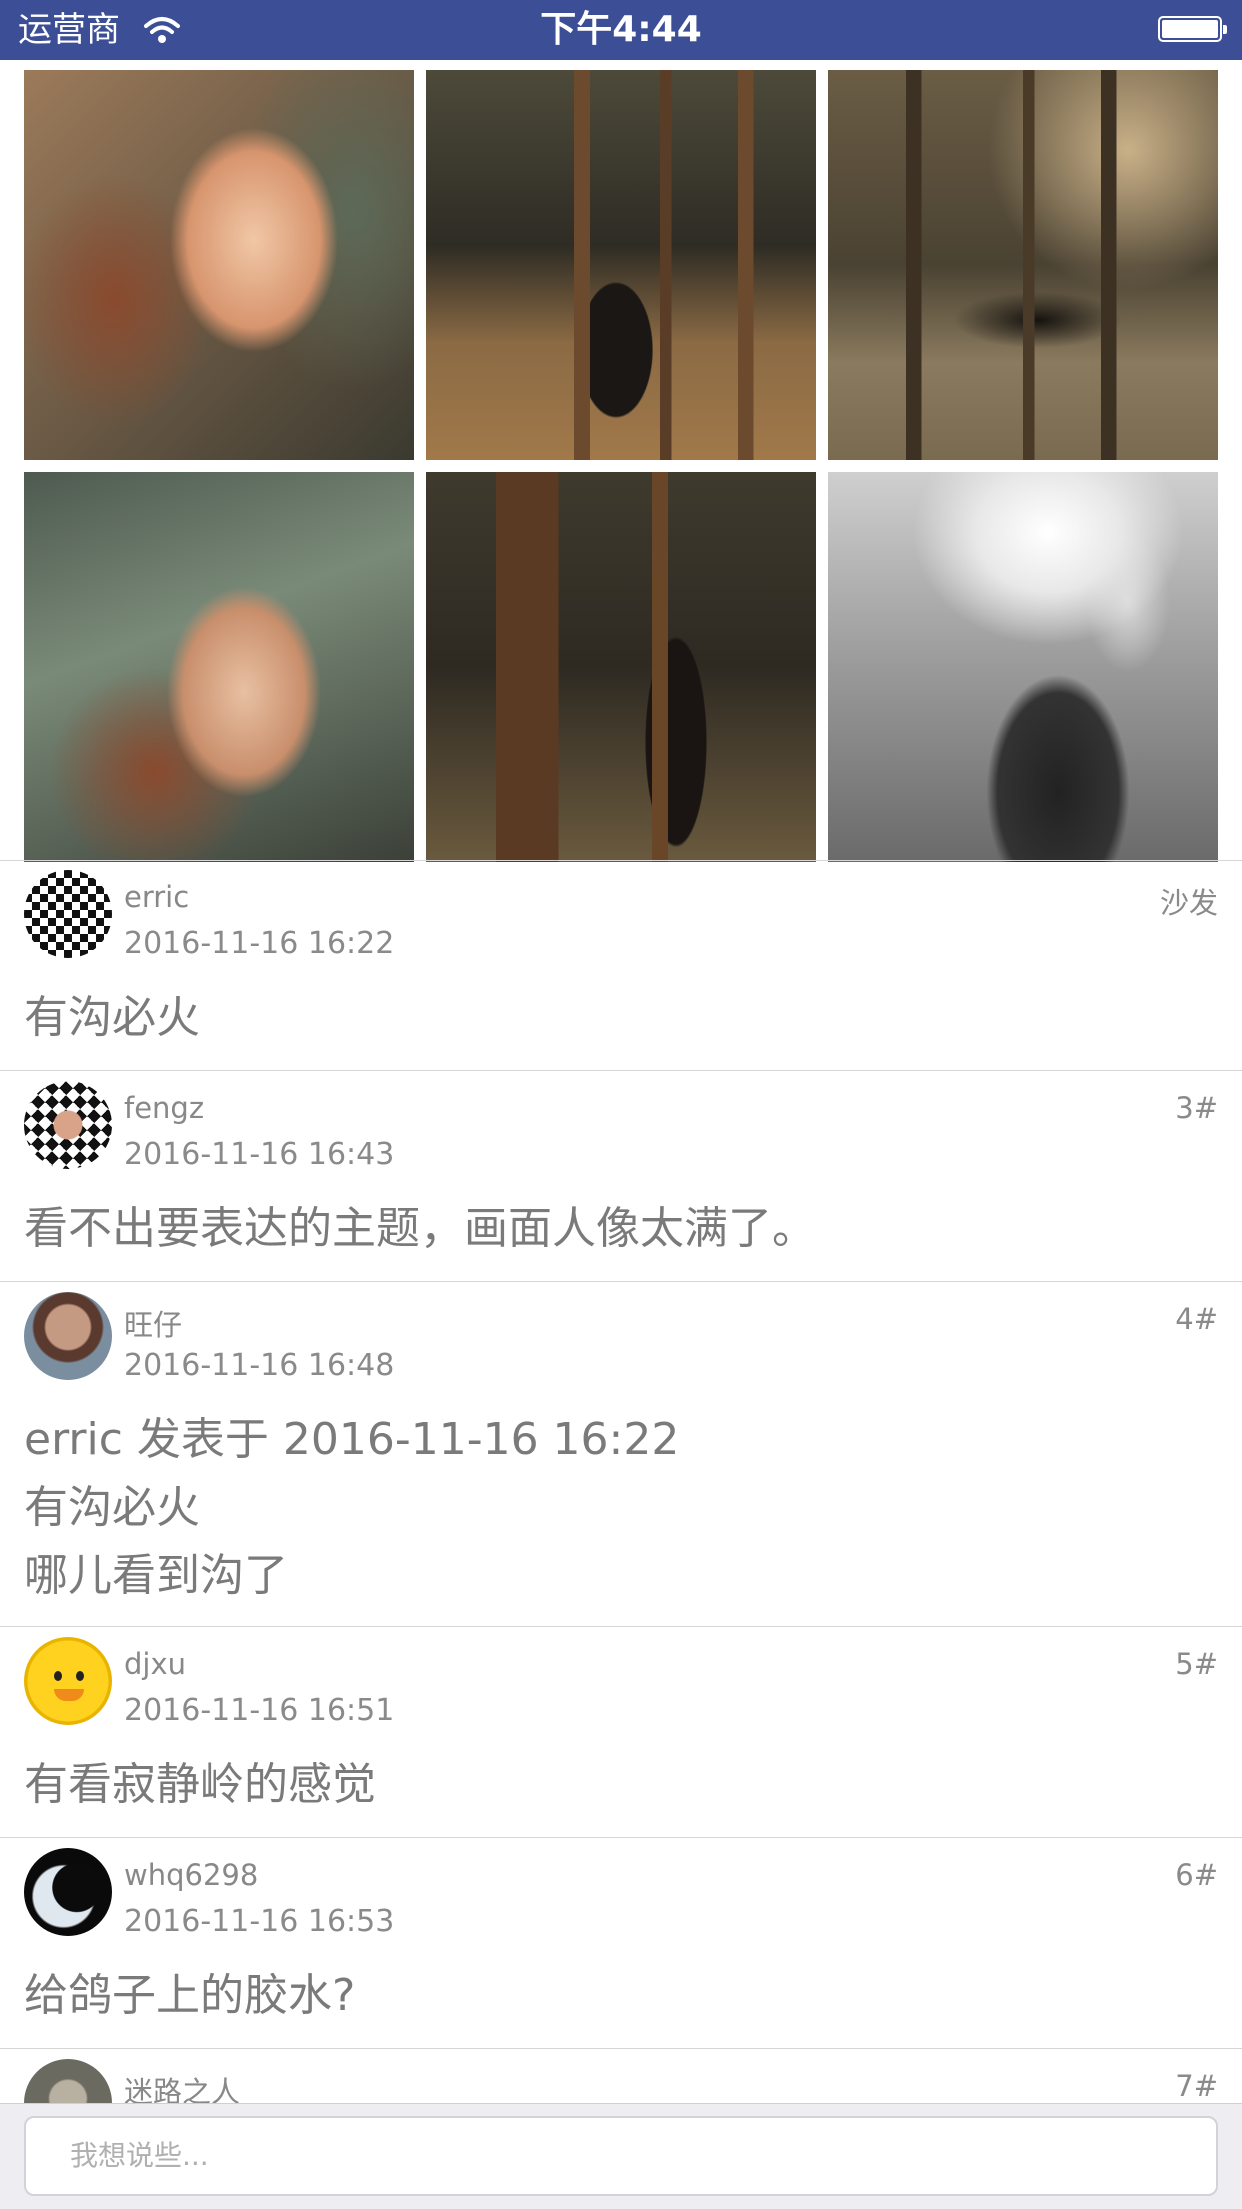 The height and width of the screenshot is (2209, 1242). What do you see at coordinates (259, 943) in the screenshot?
I see `comment-time: 2016-11-16 16:22` at bounding box center [259, 943].